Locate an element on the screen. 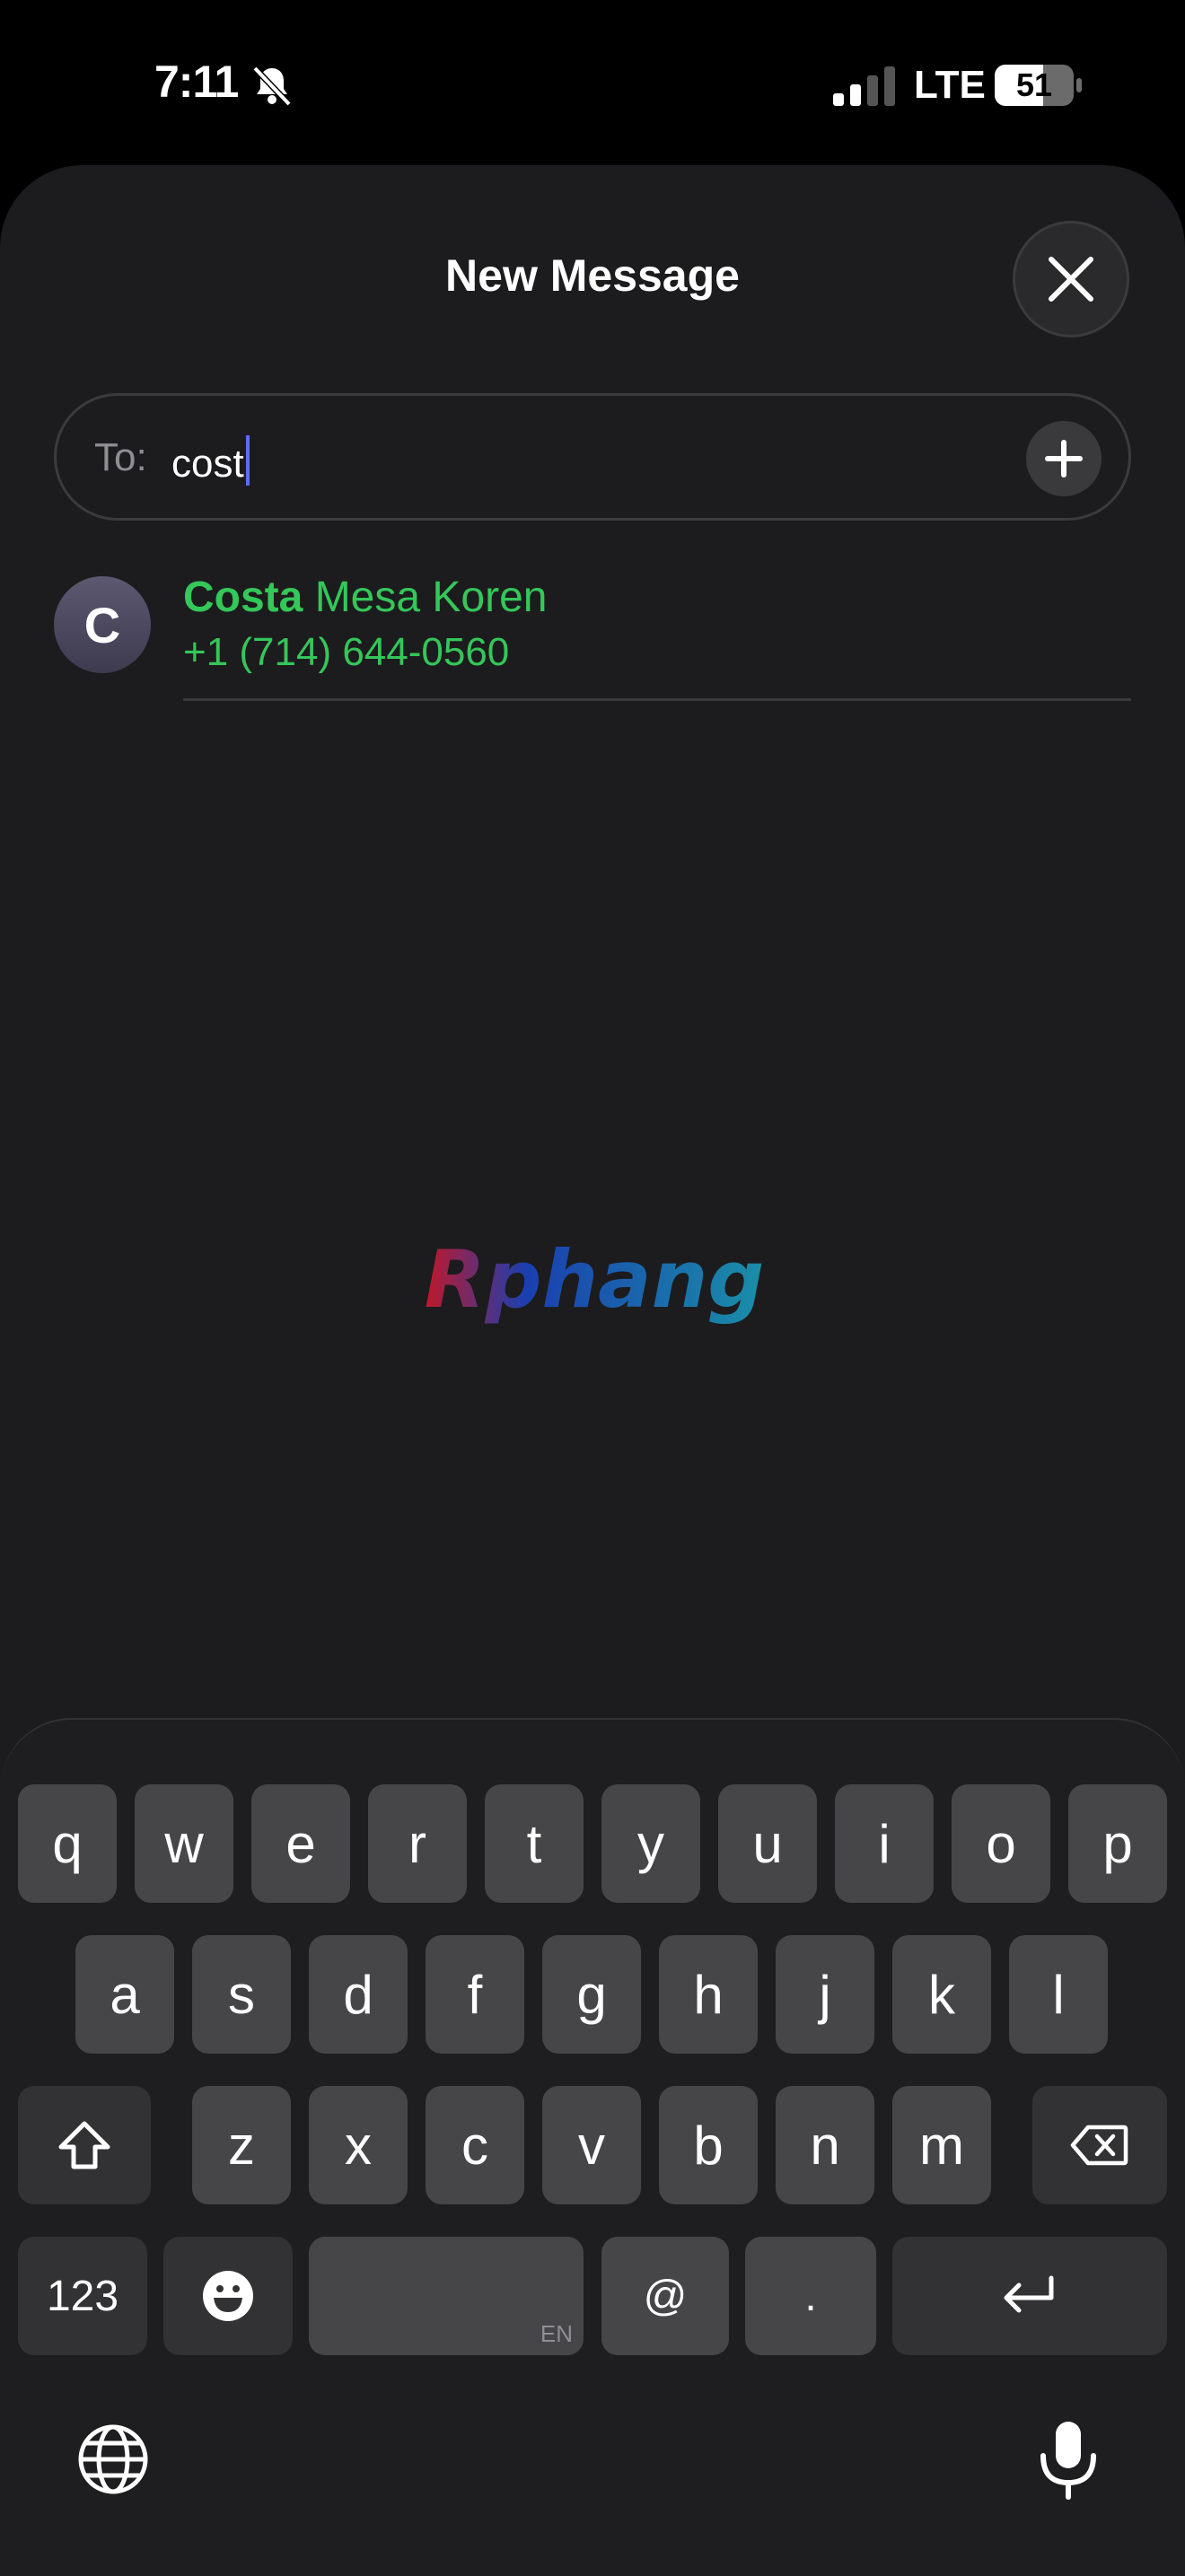  emoji-key is located at coordinates (228, 2296).